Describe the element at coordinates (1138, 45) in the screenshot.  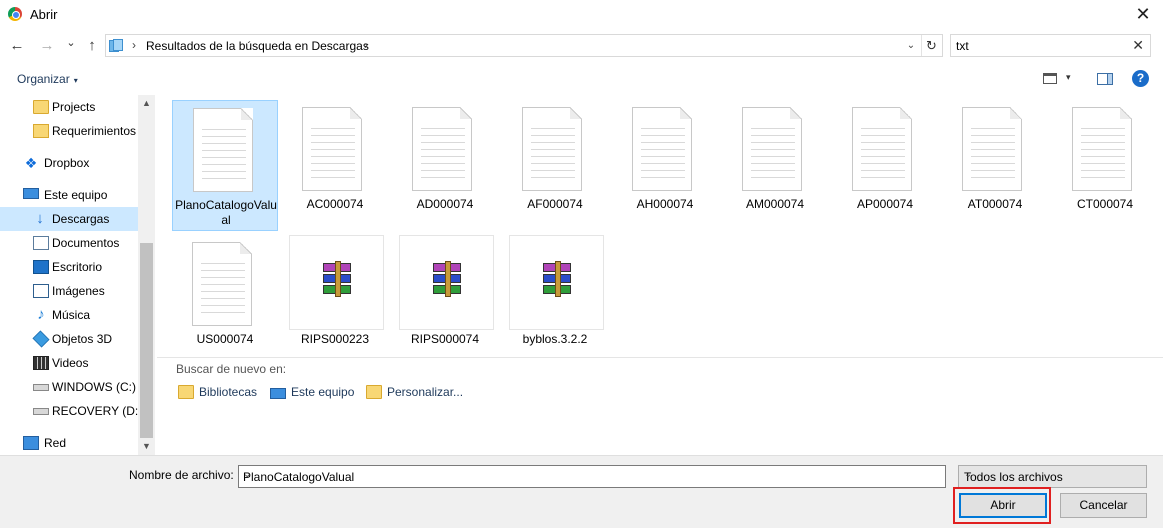
I see `clear-search-icon: ✕` at that location.